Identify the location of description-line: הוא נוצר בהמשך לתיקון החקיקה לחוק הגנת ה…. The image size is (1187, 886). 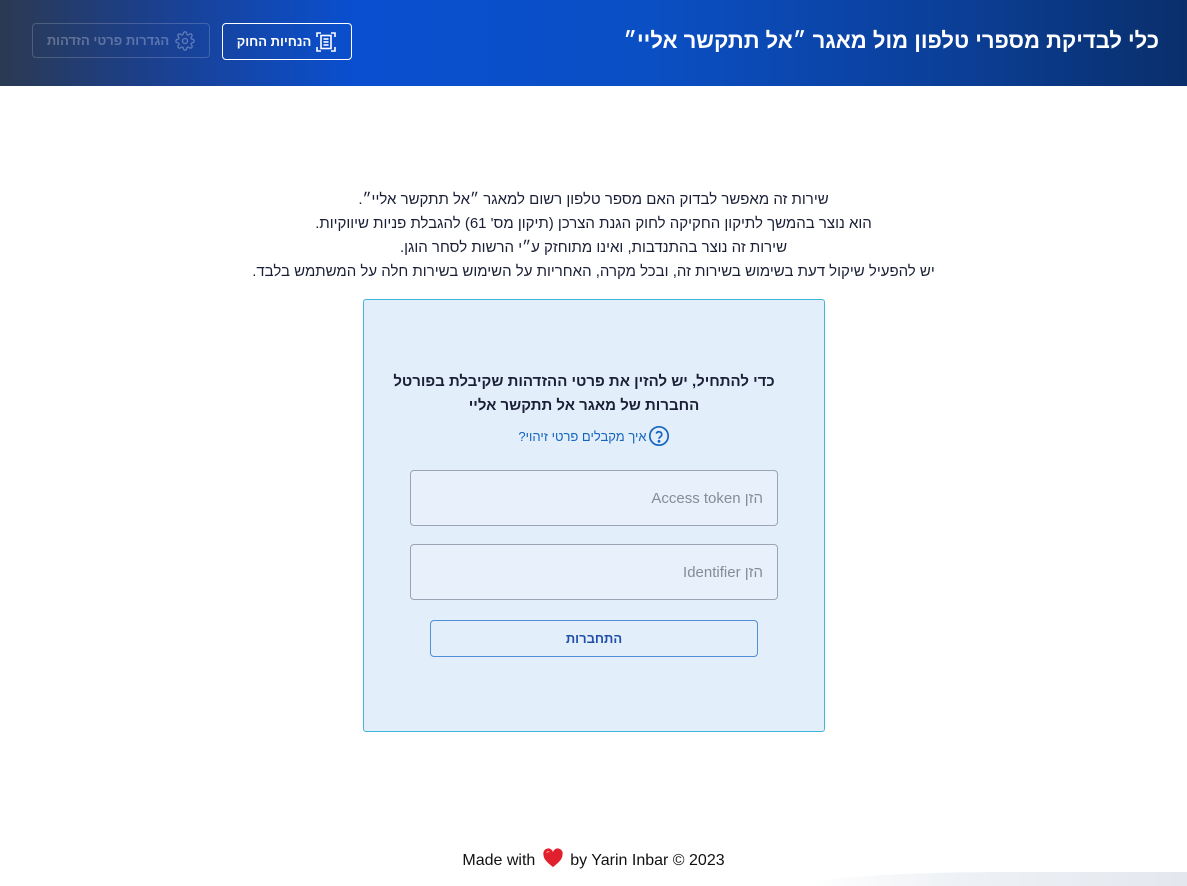
(593, 223).